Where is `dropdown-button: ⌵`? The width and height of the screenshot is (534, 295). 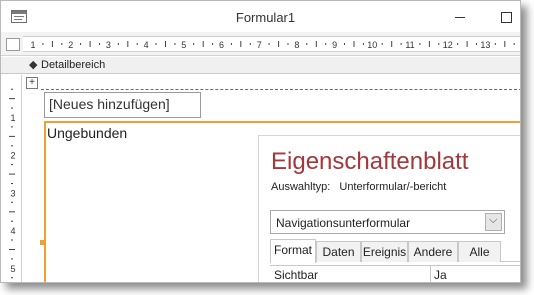 dropdown-button: ⌵ is located at coordinates (493, 222).